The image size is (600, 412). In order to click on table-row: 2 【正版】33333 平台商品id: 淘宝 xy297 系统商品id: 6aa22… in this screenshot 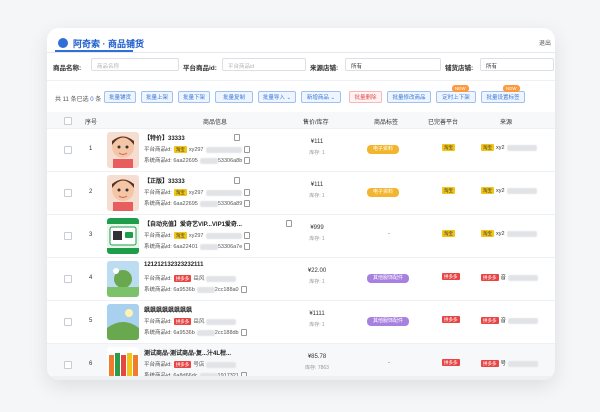, I will do `click(301, 193)`.